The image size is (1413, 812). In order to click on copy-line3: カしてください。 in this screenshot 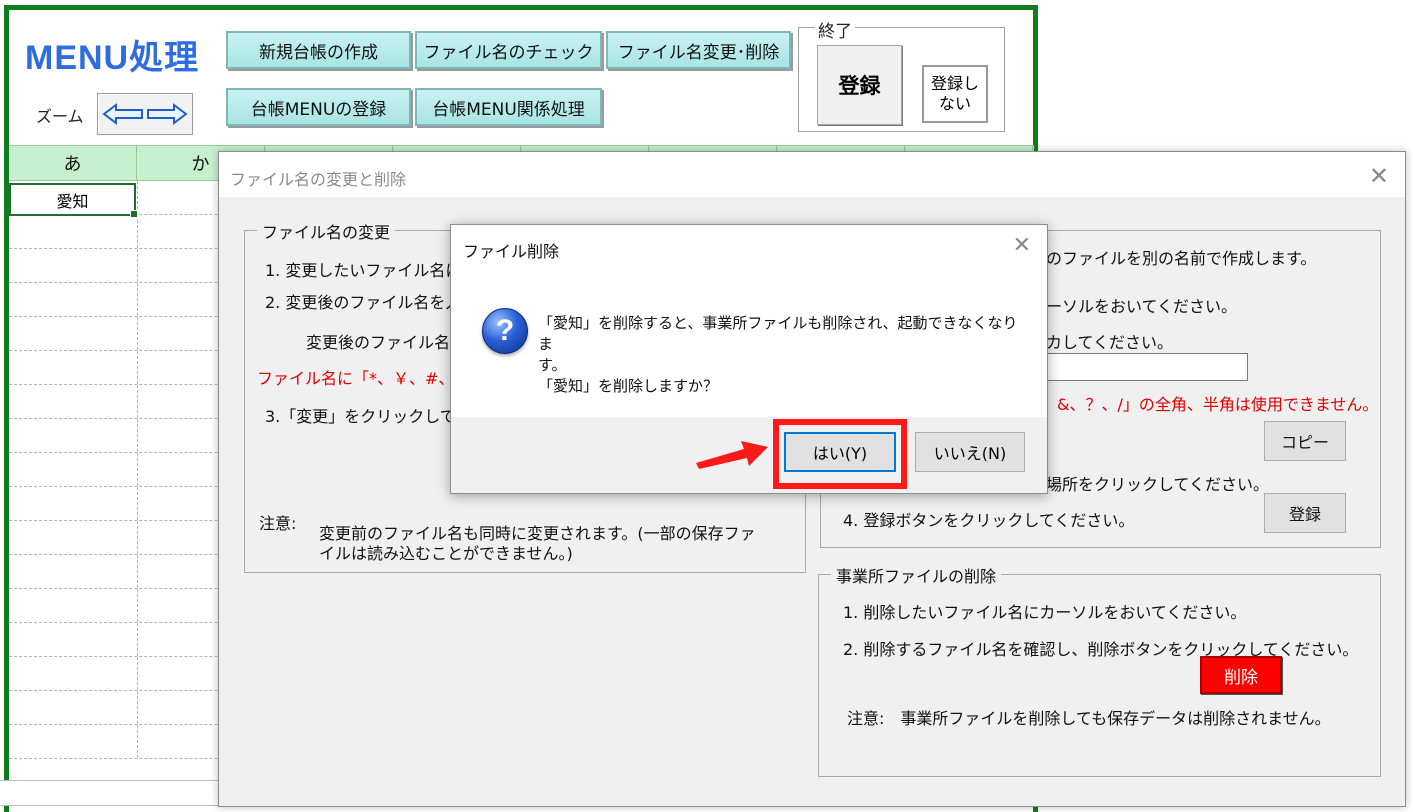, I will do `click(1110, 342)`.